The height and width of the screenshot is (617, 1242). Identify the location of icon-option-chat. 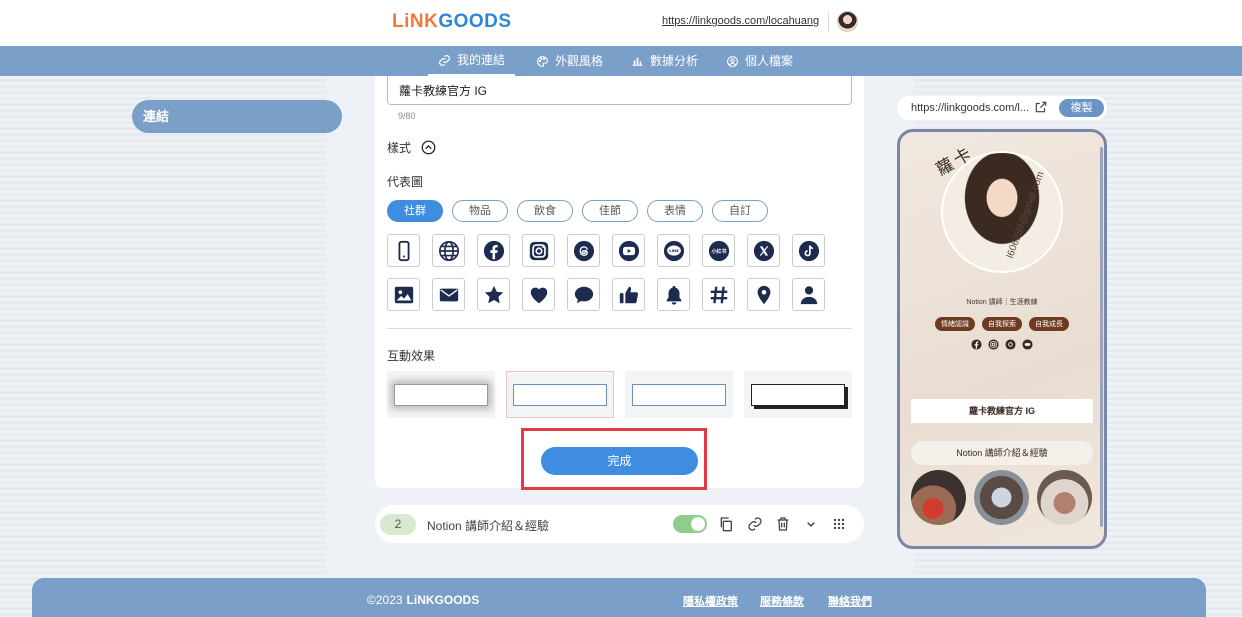
(583, 294).